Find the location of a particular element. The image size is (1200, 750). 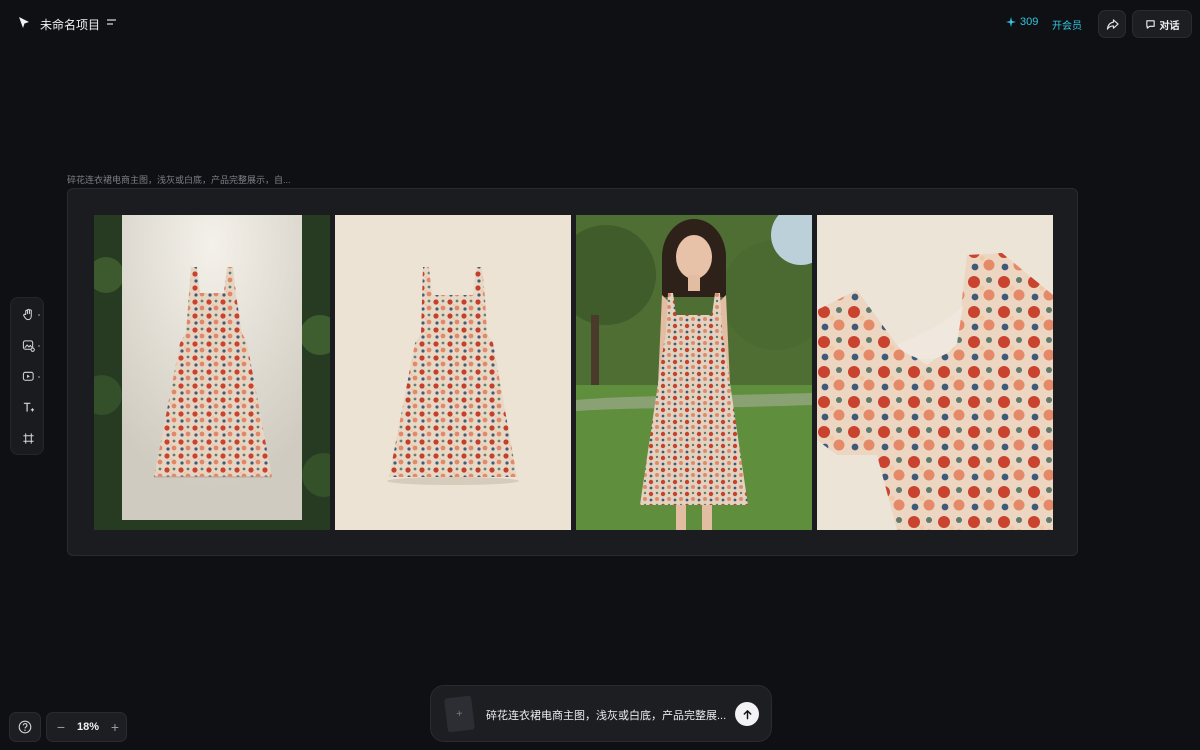

menu-icon is located at coordinates (112, 23).